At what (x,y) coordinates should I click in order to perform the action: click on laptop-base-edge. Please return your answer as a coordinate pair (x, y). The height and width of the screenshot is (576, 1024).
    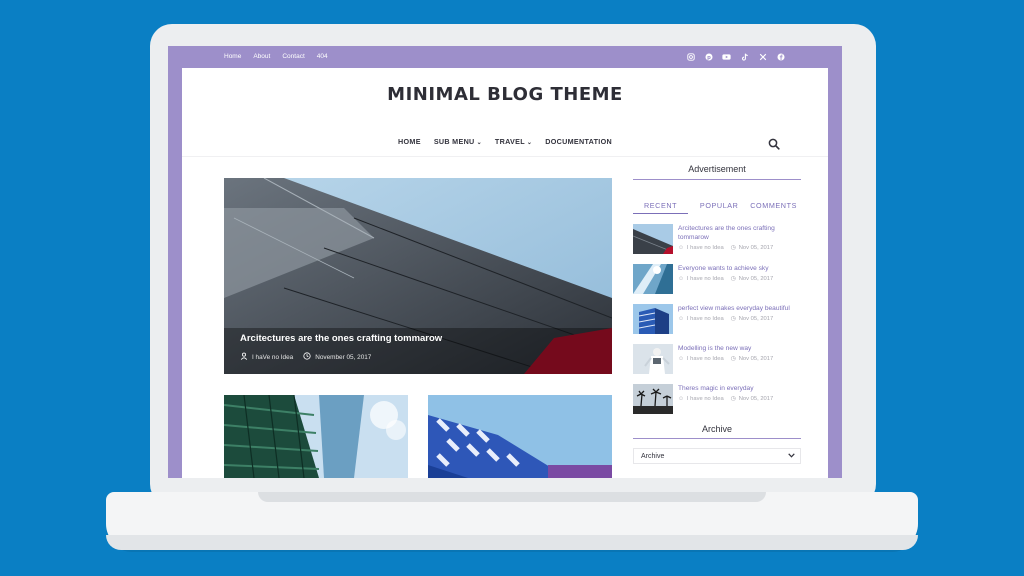
    Looking at the image, I should click on (512, 542).